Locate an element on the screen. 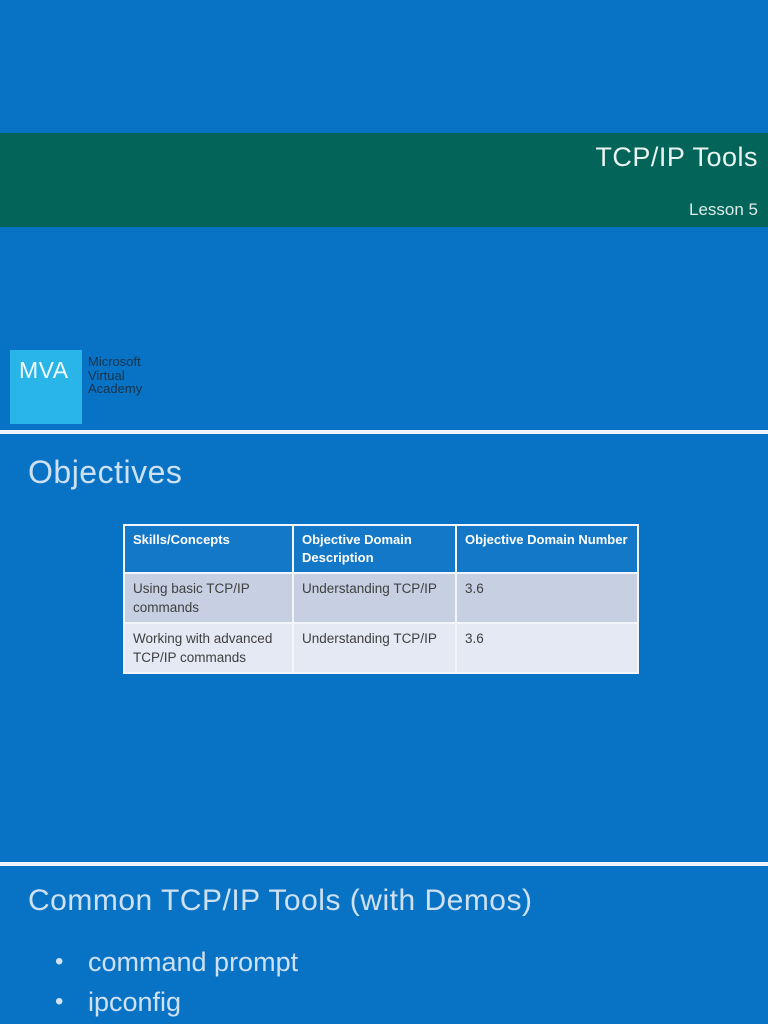 This screenshot has width=768, height=1024. column-header-skills: Skills/Concepts is located at coordinates (208, 549).